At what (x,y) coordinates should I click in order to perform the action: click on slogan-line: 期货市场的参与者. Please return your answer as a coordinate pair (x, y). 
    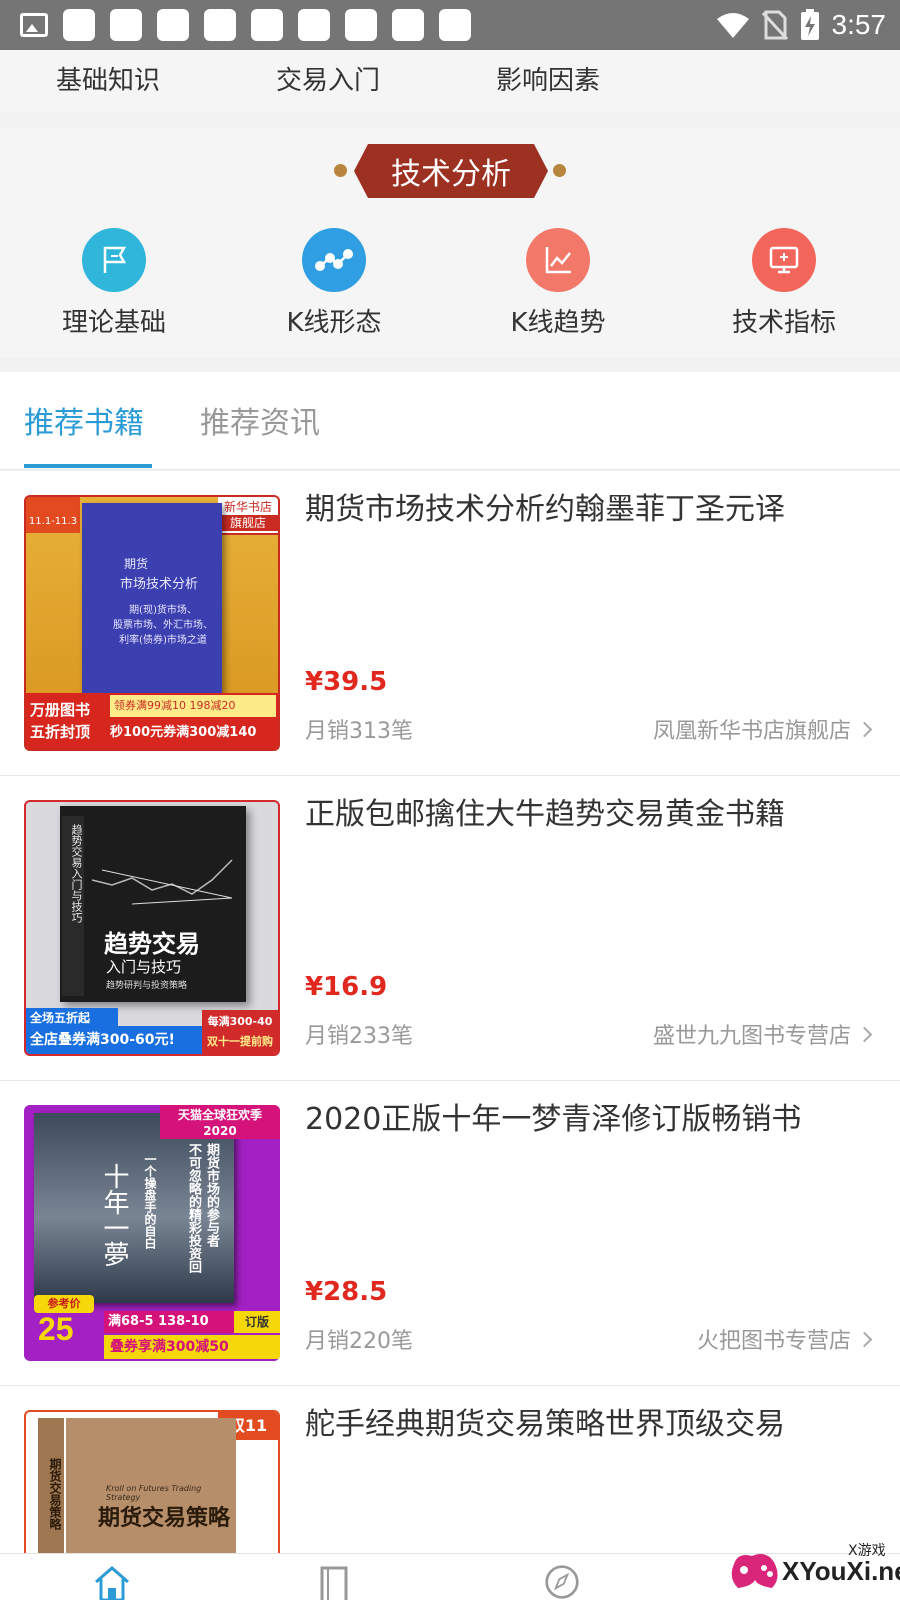
    Looking at the image, I should click on (211, 1195).